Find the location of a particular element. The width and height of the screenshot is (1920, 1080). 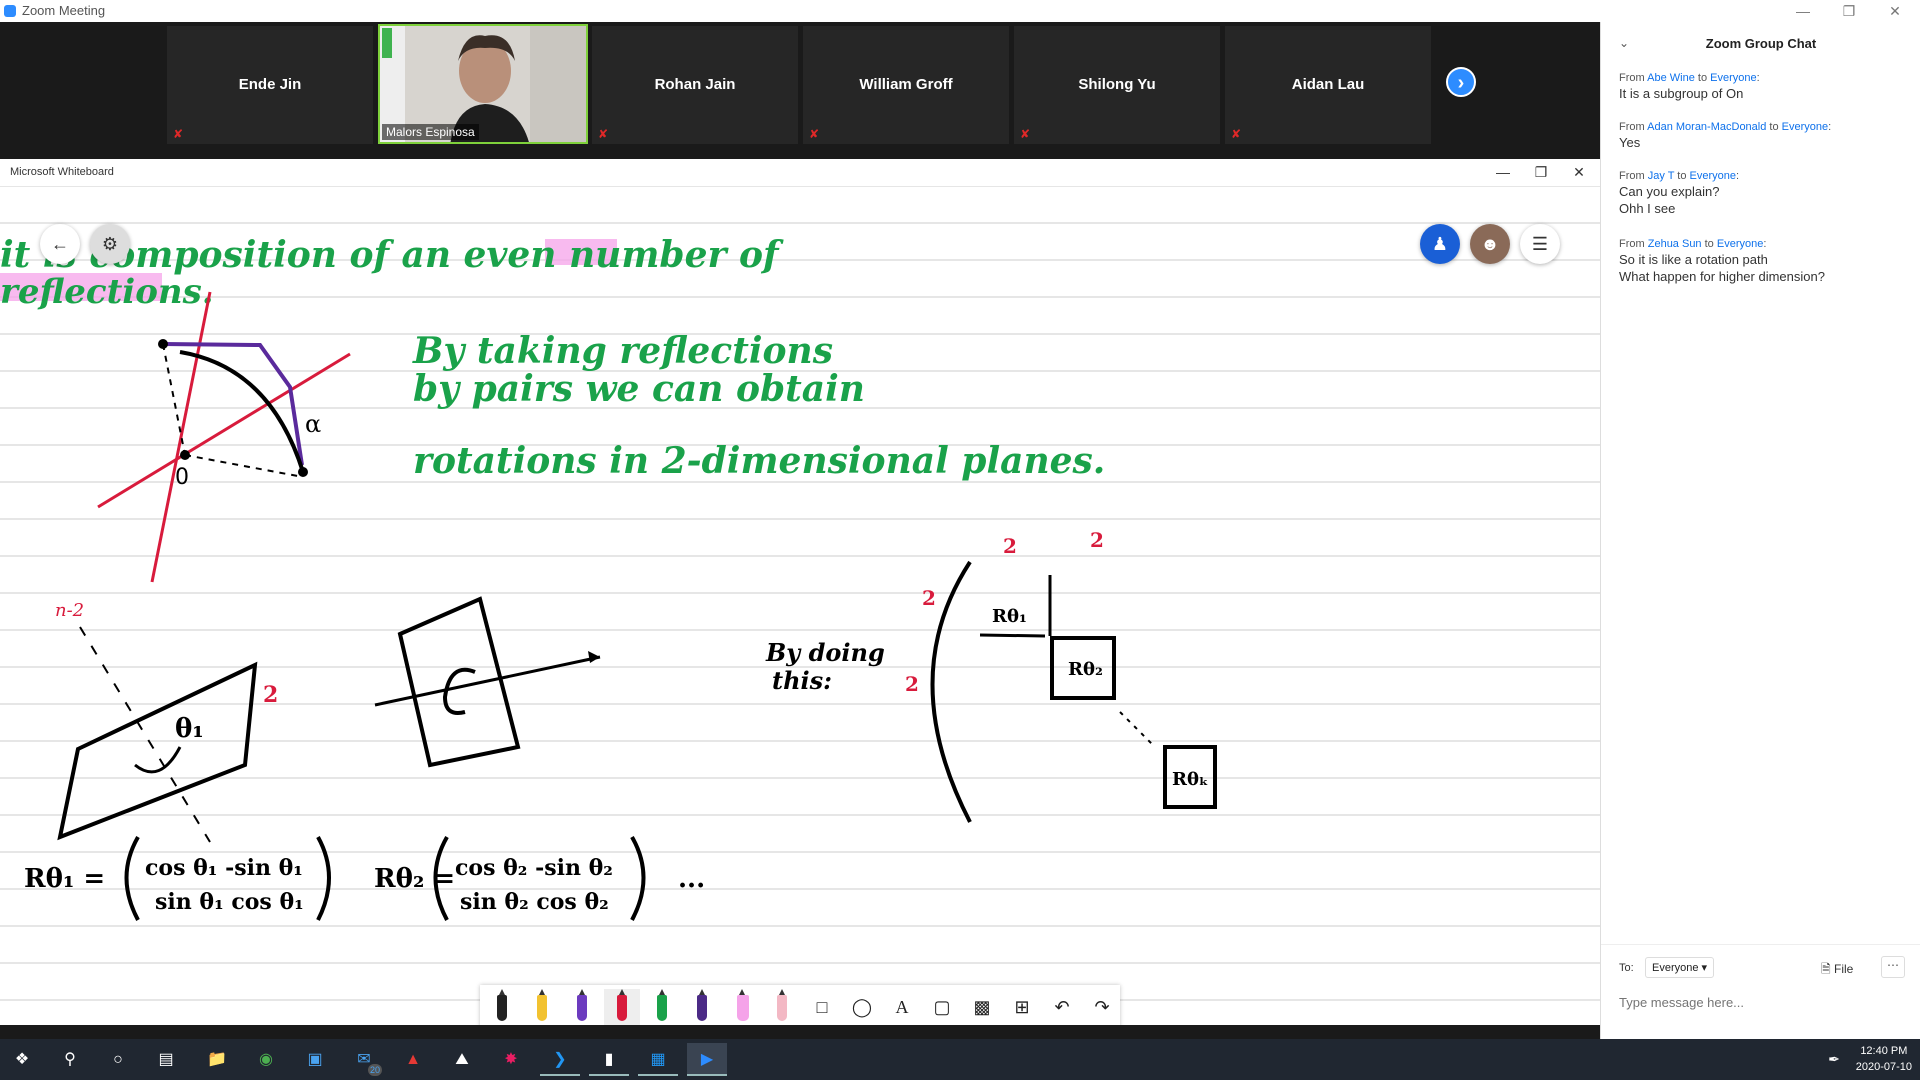

participant-tile: Rohan Jain ✘ is located at coordinates (695, 85).